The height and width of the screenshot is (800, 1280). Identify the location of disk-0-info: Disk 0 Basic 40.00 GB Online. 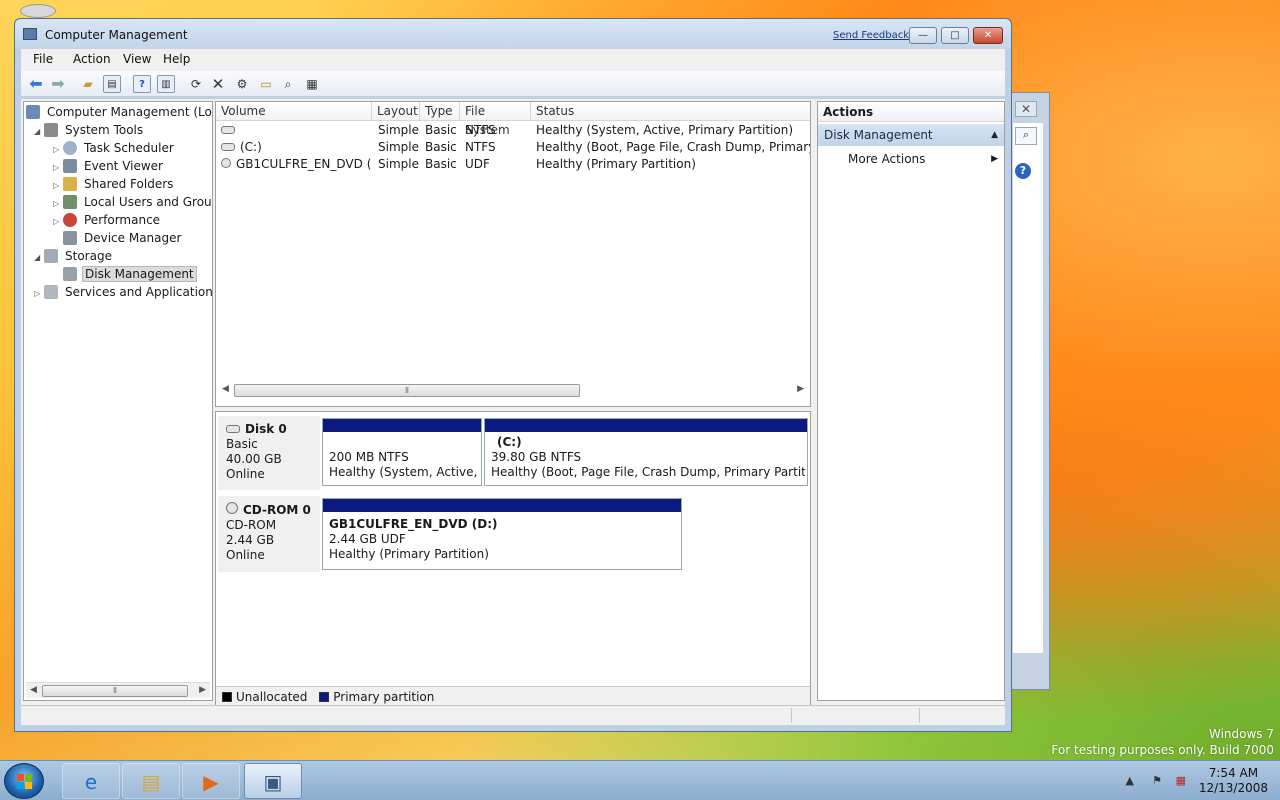
(269, 453).